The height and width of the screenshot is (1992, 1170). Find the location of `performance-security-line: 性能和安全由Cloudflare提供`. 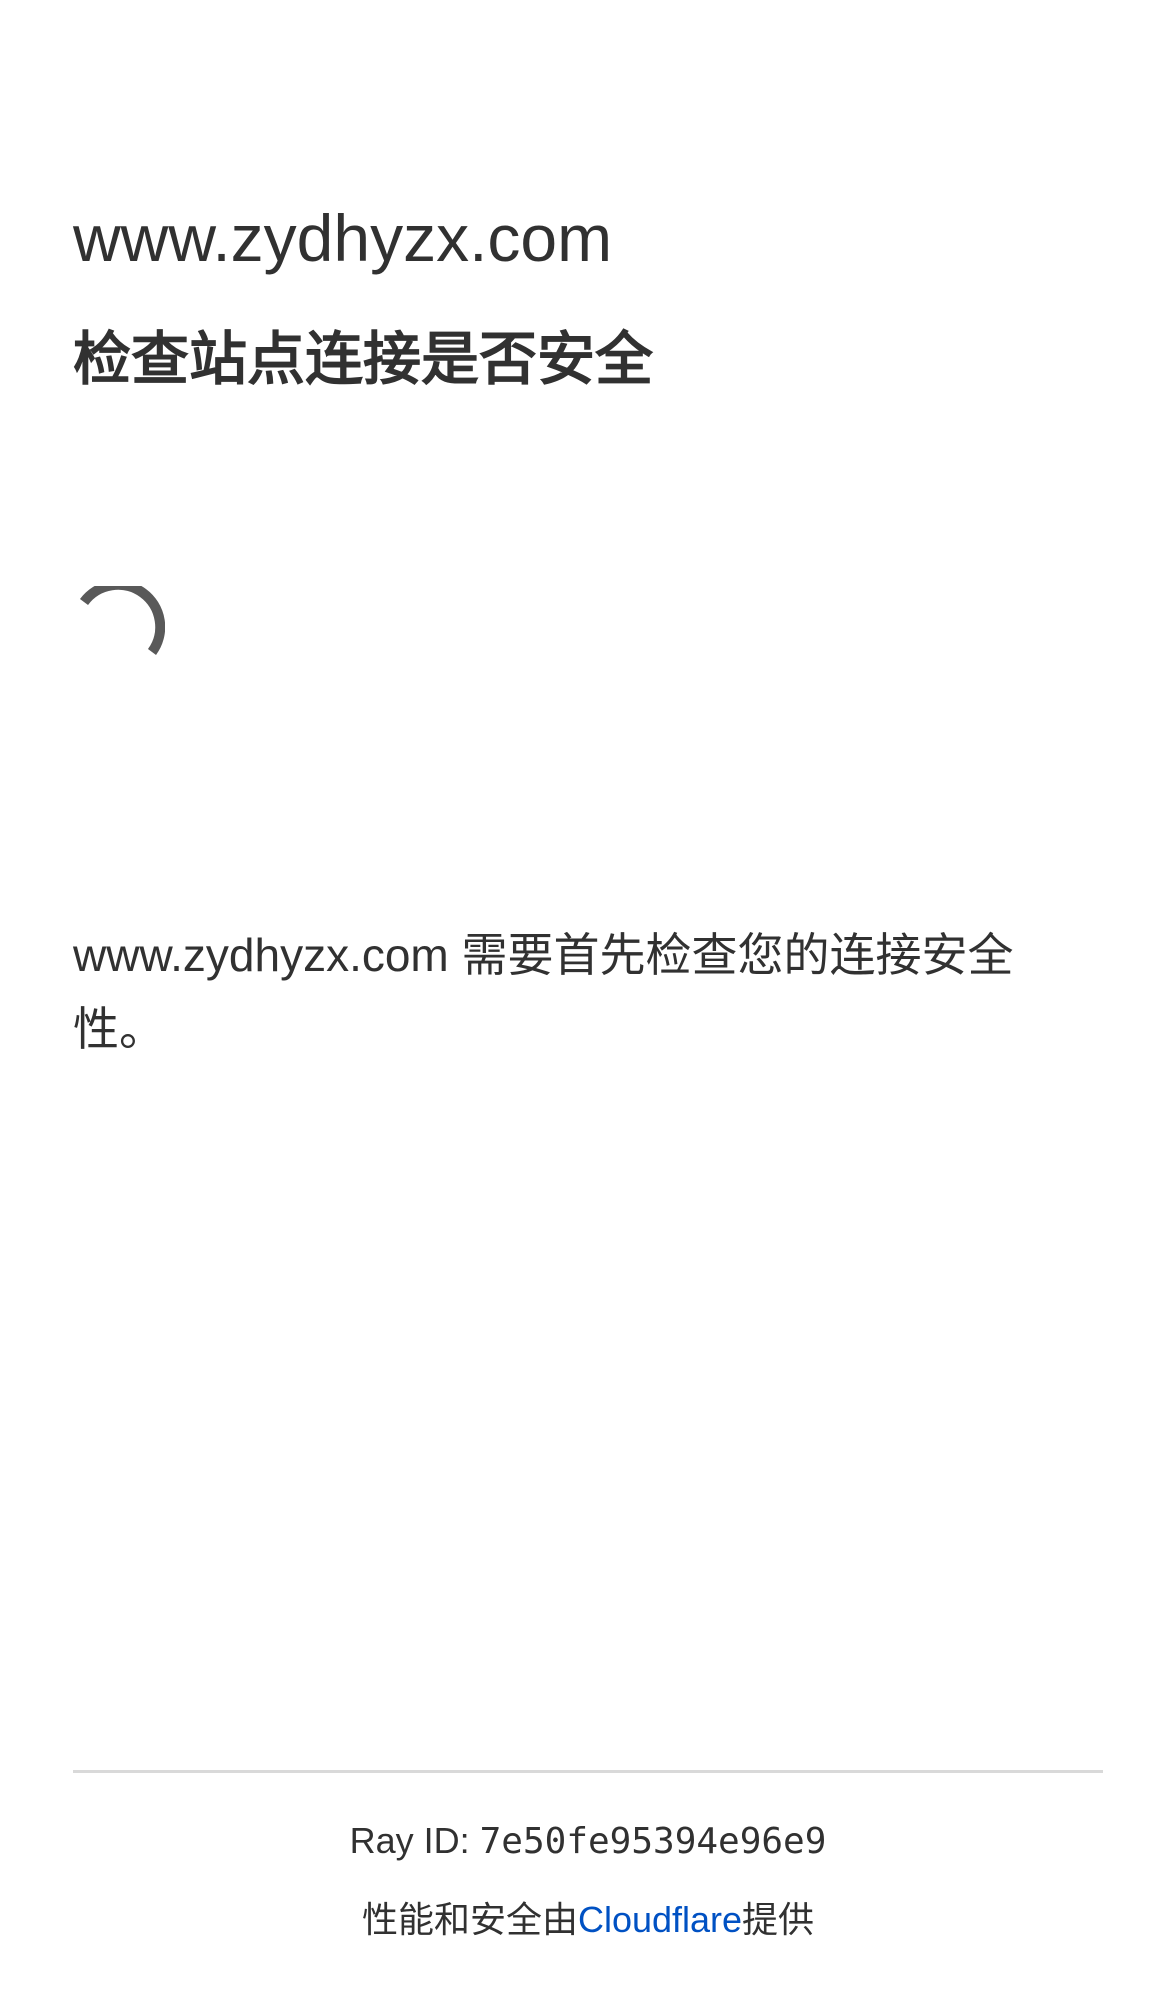

performance-security-line: 性能和安全由Cloudflare提供 is located at coordinates (588, 1920).